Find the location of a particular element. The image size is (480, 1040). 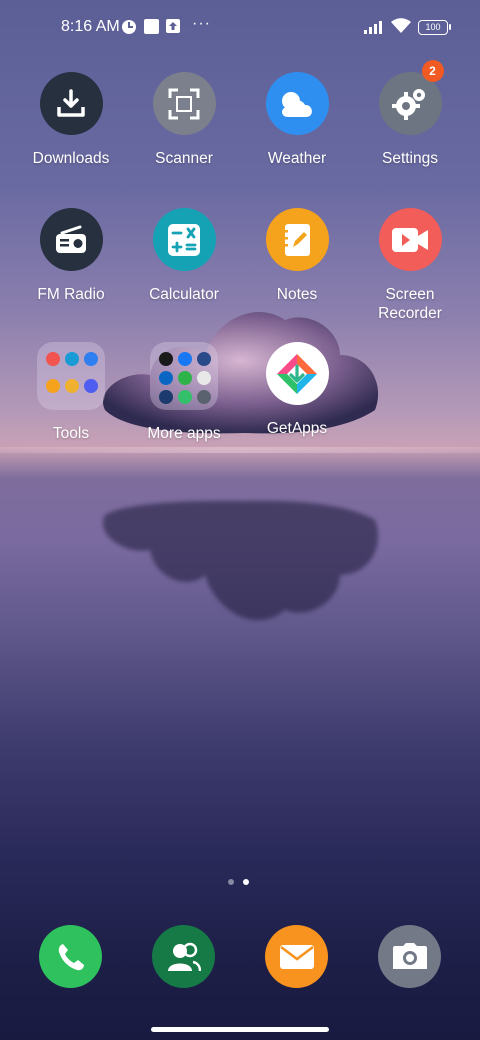

download-icon is located at coordinates (71, 103).